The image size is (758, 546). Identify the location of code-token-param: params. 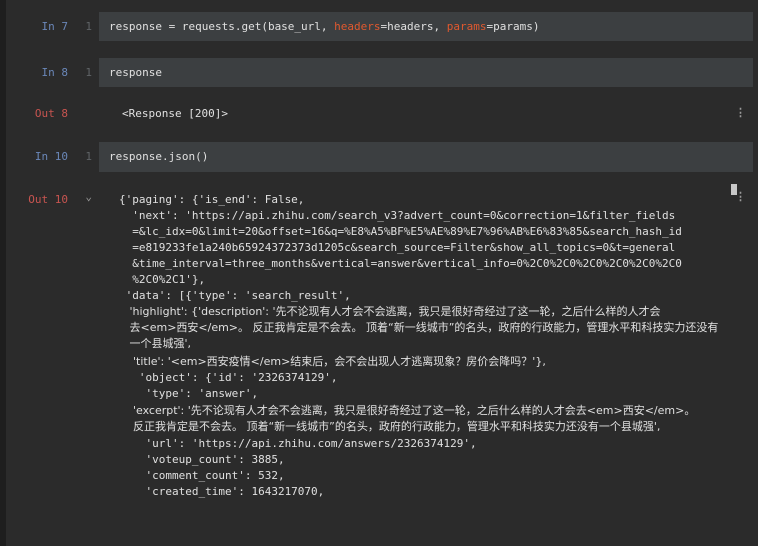
(466, 26).